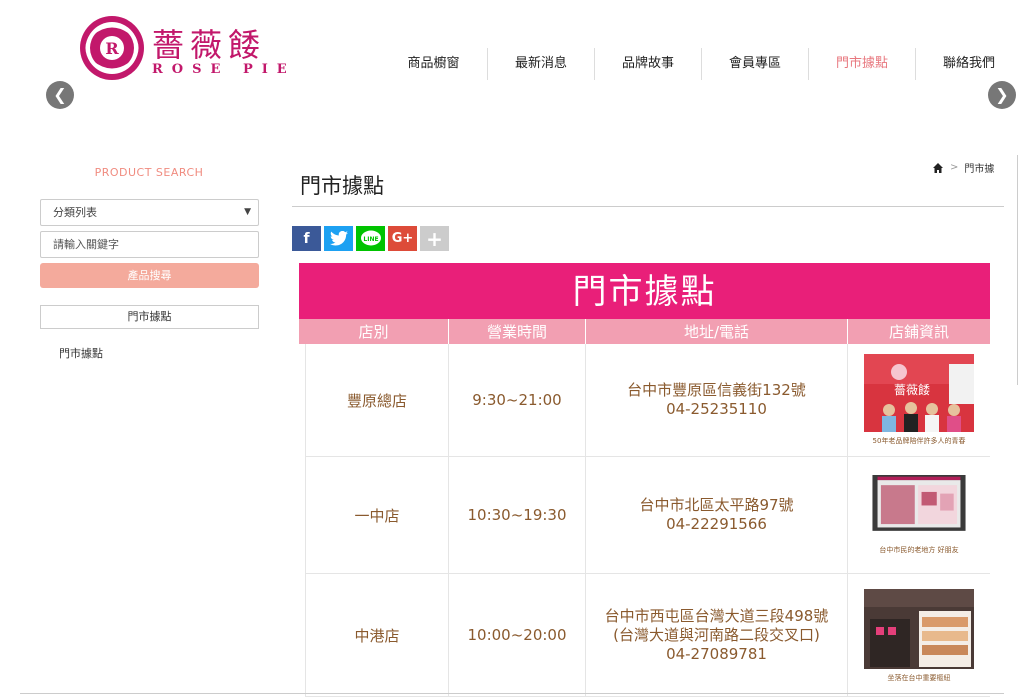 Image resolution: width=1024 pixels, height=697 pixels. Describe the element at coordinates (60, 95) in the screenshot. I see `chevron-left-icon: ❮` at that location.